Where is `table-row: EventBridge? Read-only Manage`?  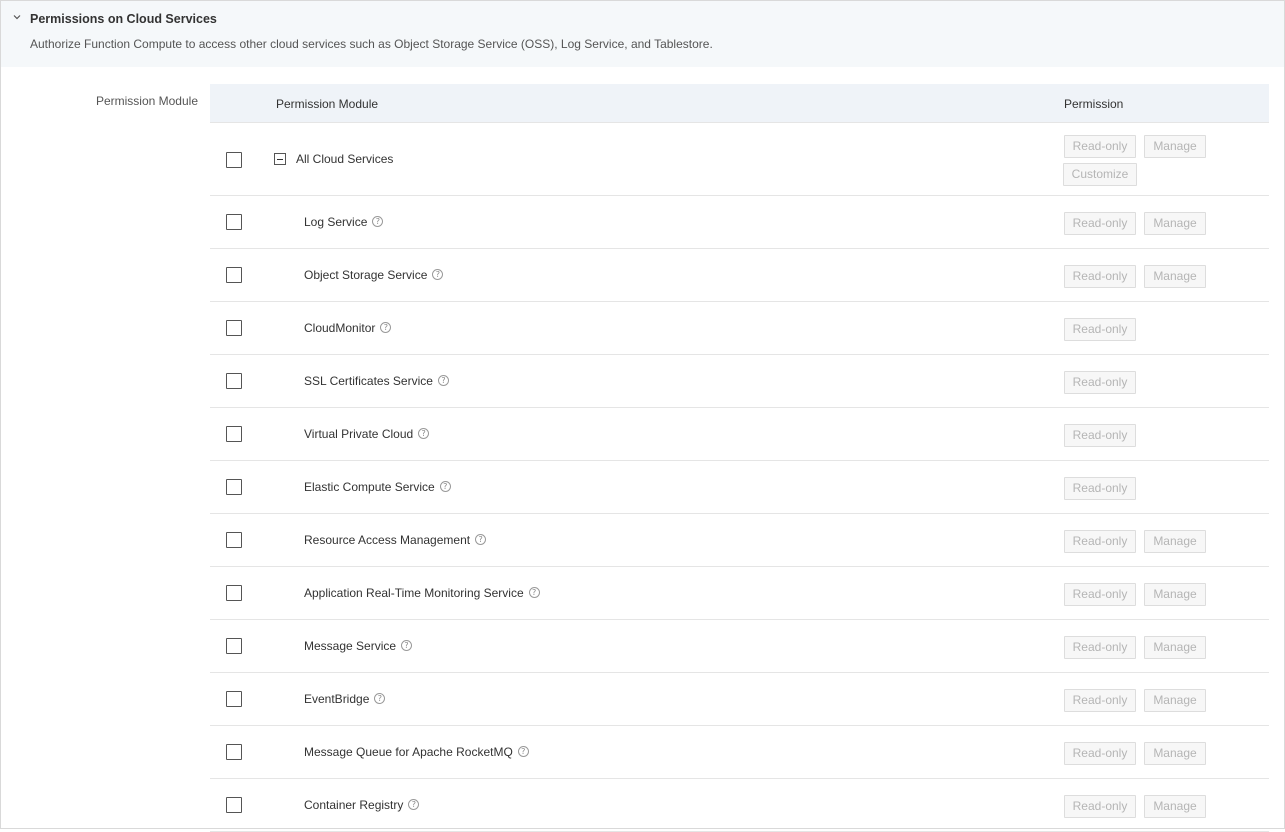 table-row: EventBridge? Read-only Manage is located at coordinates (739, 699).